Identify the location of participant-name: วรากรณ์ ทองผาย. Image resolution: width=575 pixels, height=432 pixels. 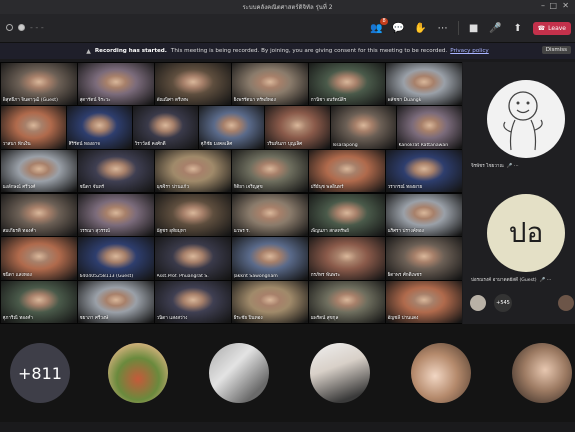
(405, 188).